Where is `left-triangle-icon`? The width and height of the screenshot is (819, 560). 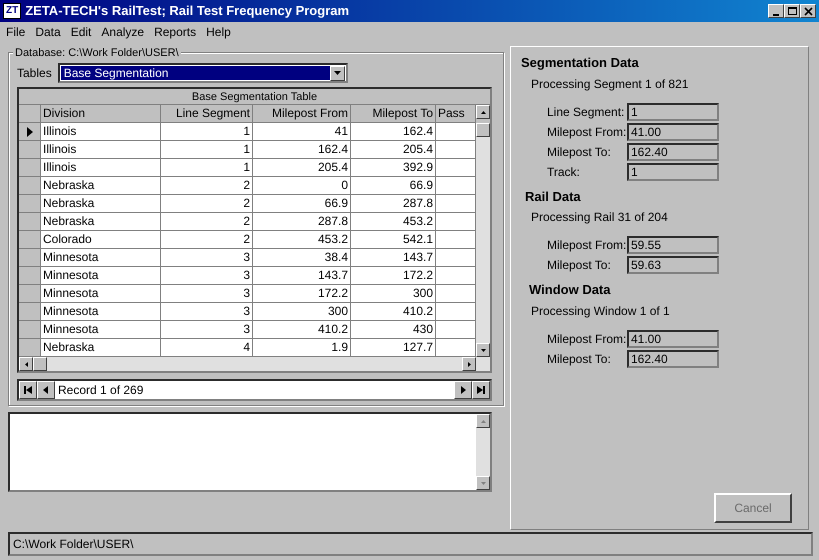
left-triangle-icon is located at coordinates (46, 390).